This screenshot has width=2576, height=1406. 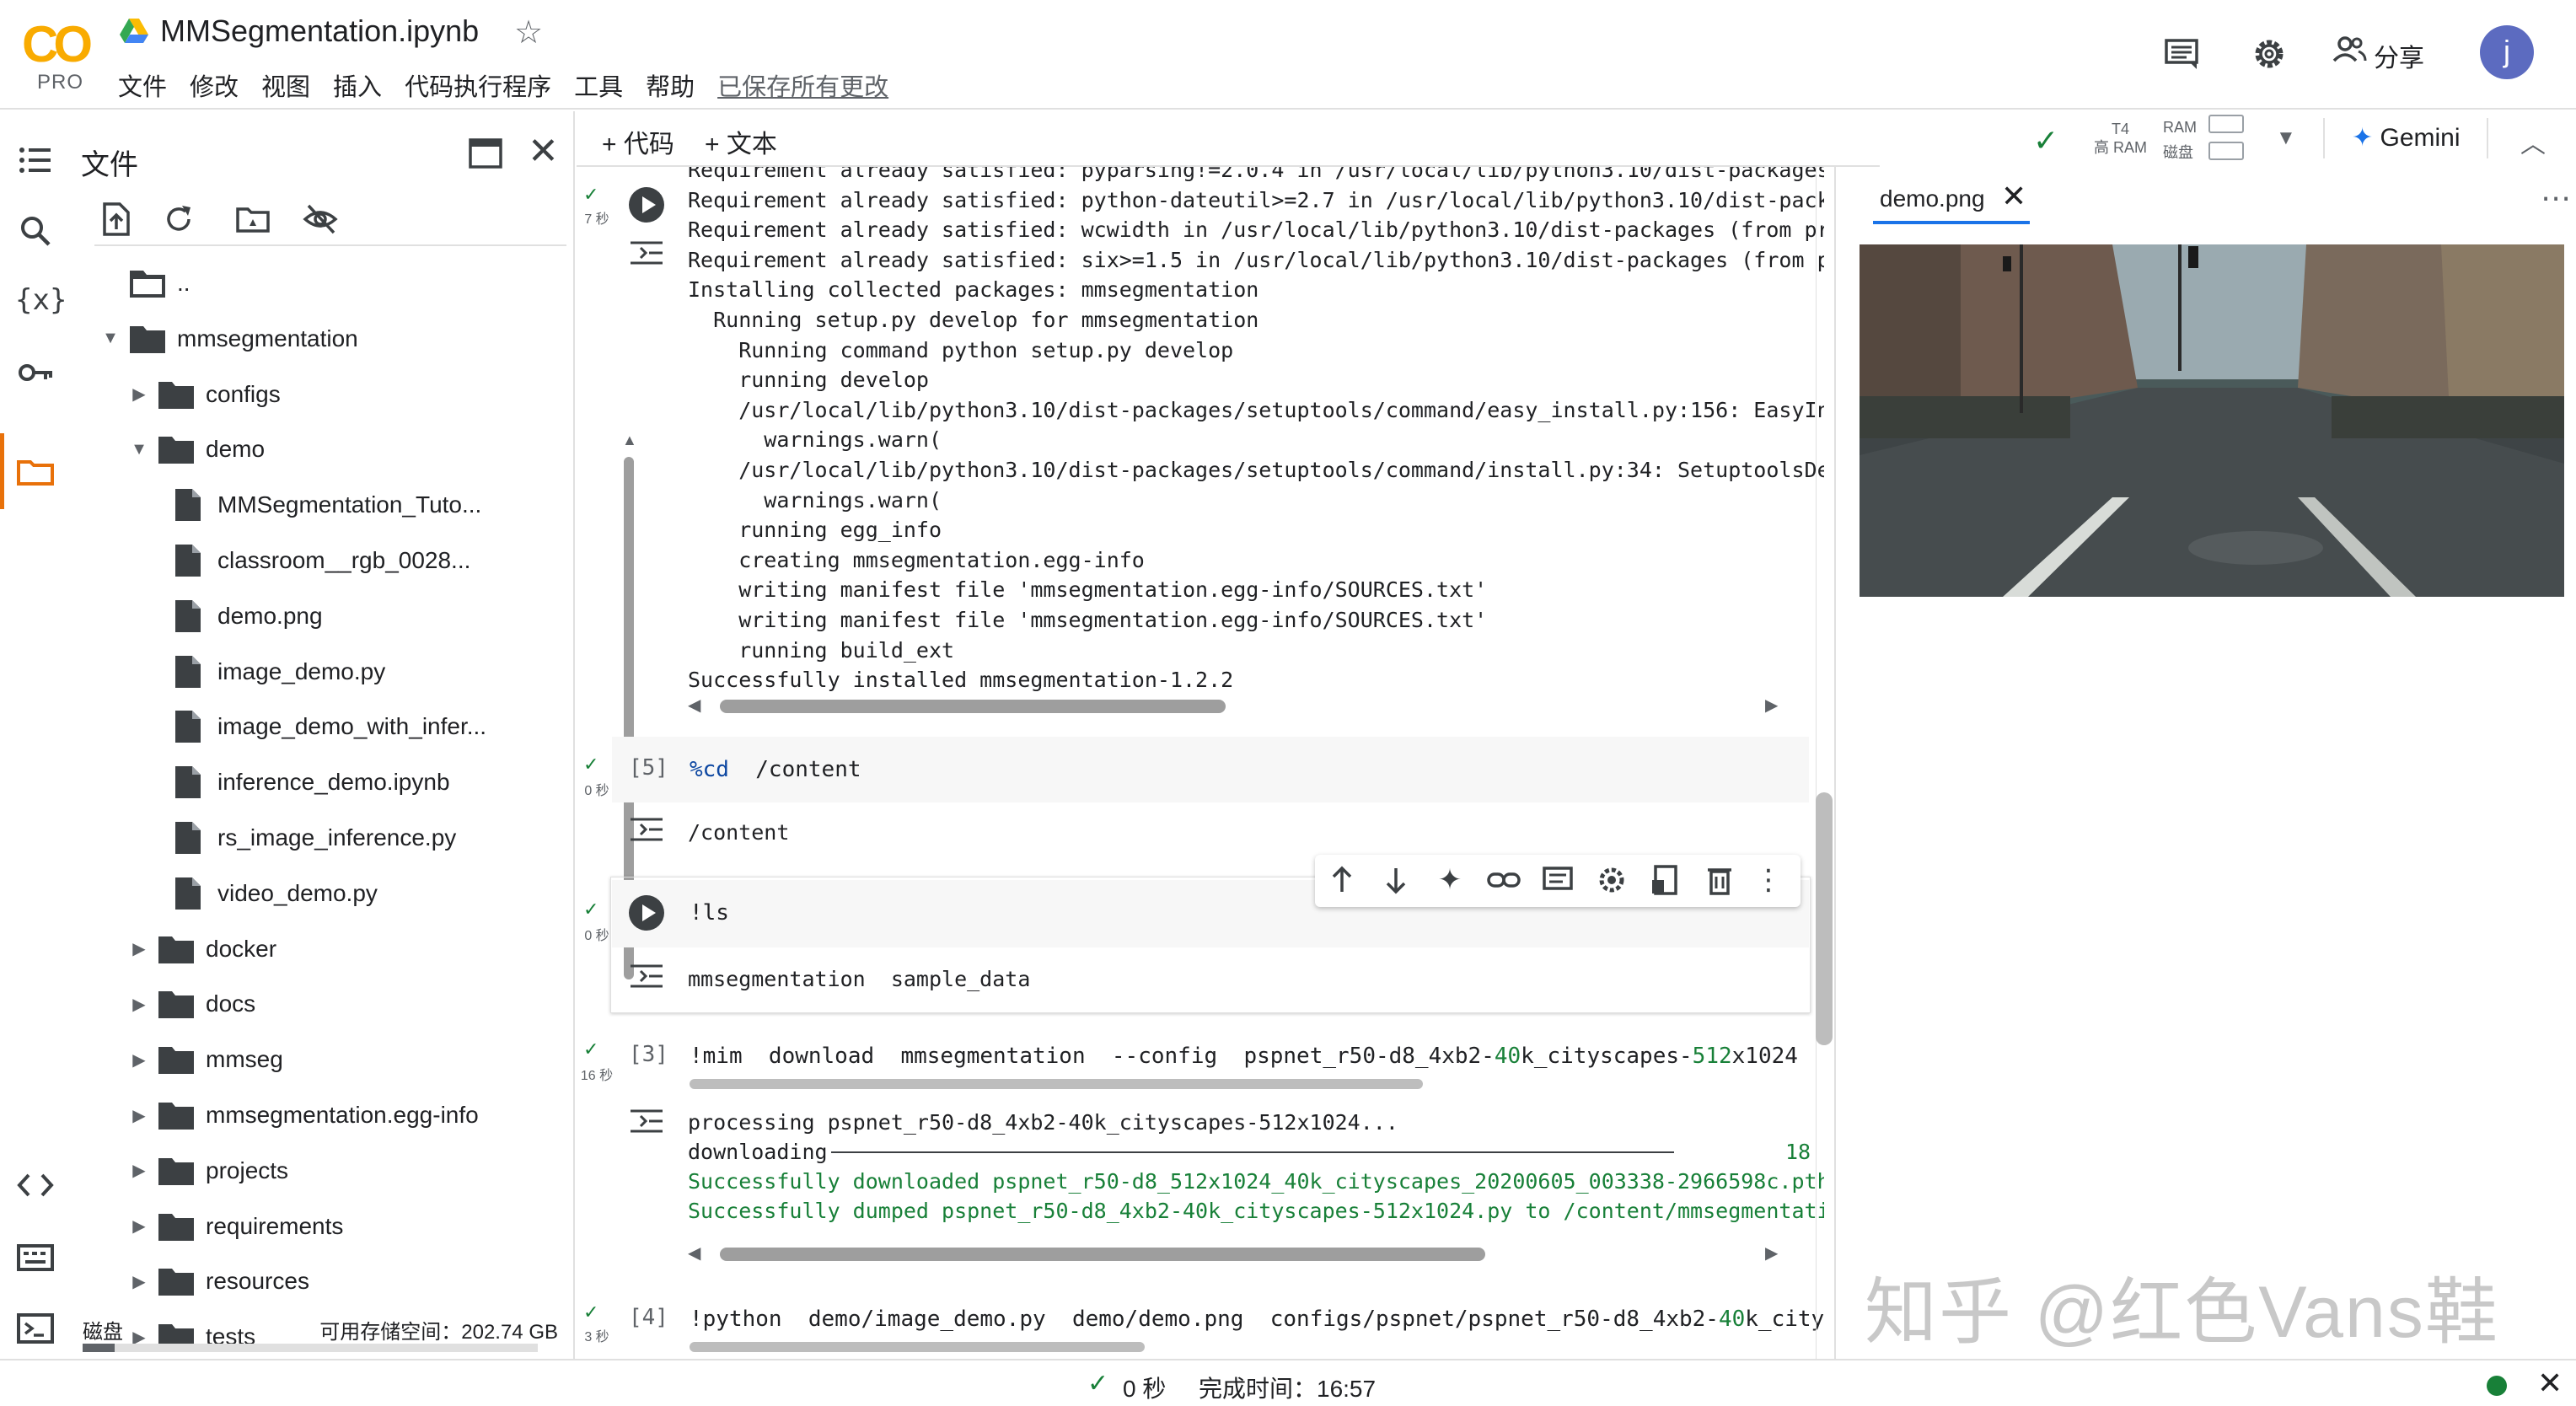 I want to click on code-snippets-icon, so click(x=35, y=1185).